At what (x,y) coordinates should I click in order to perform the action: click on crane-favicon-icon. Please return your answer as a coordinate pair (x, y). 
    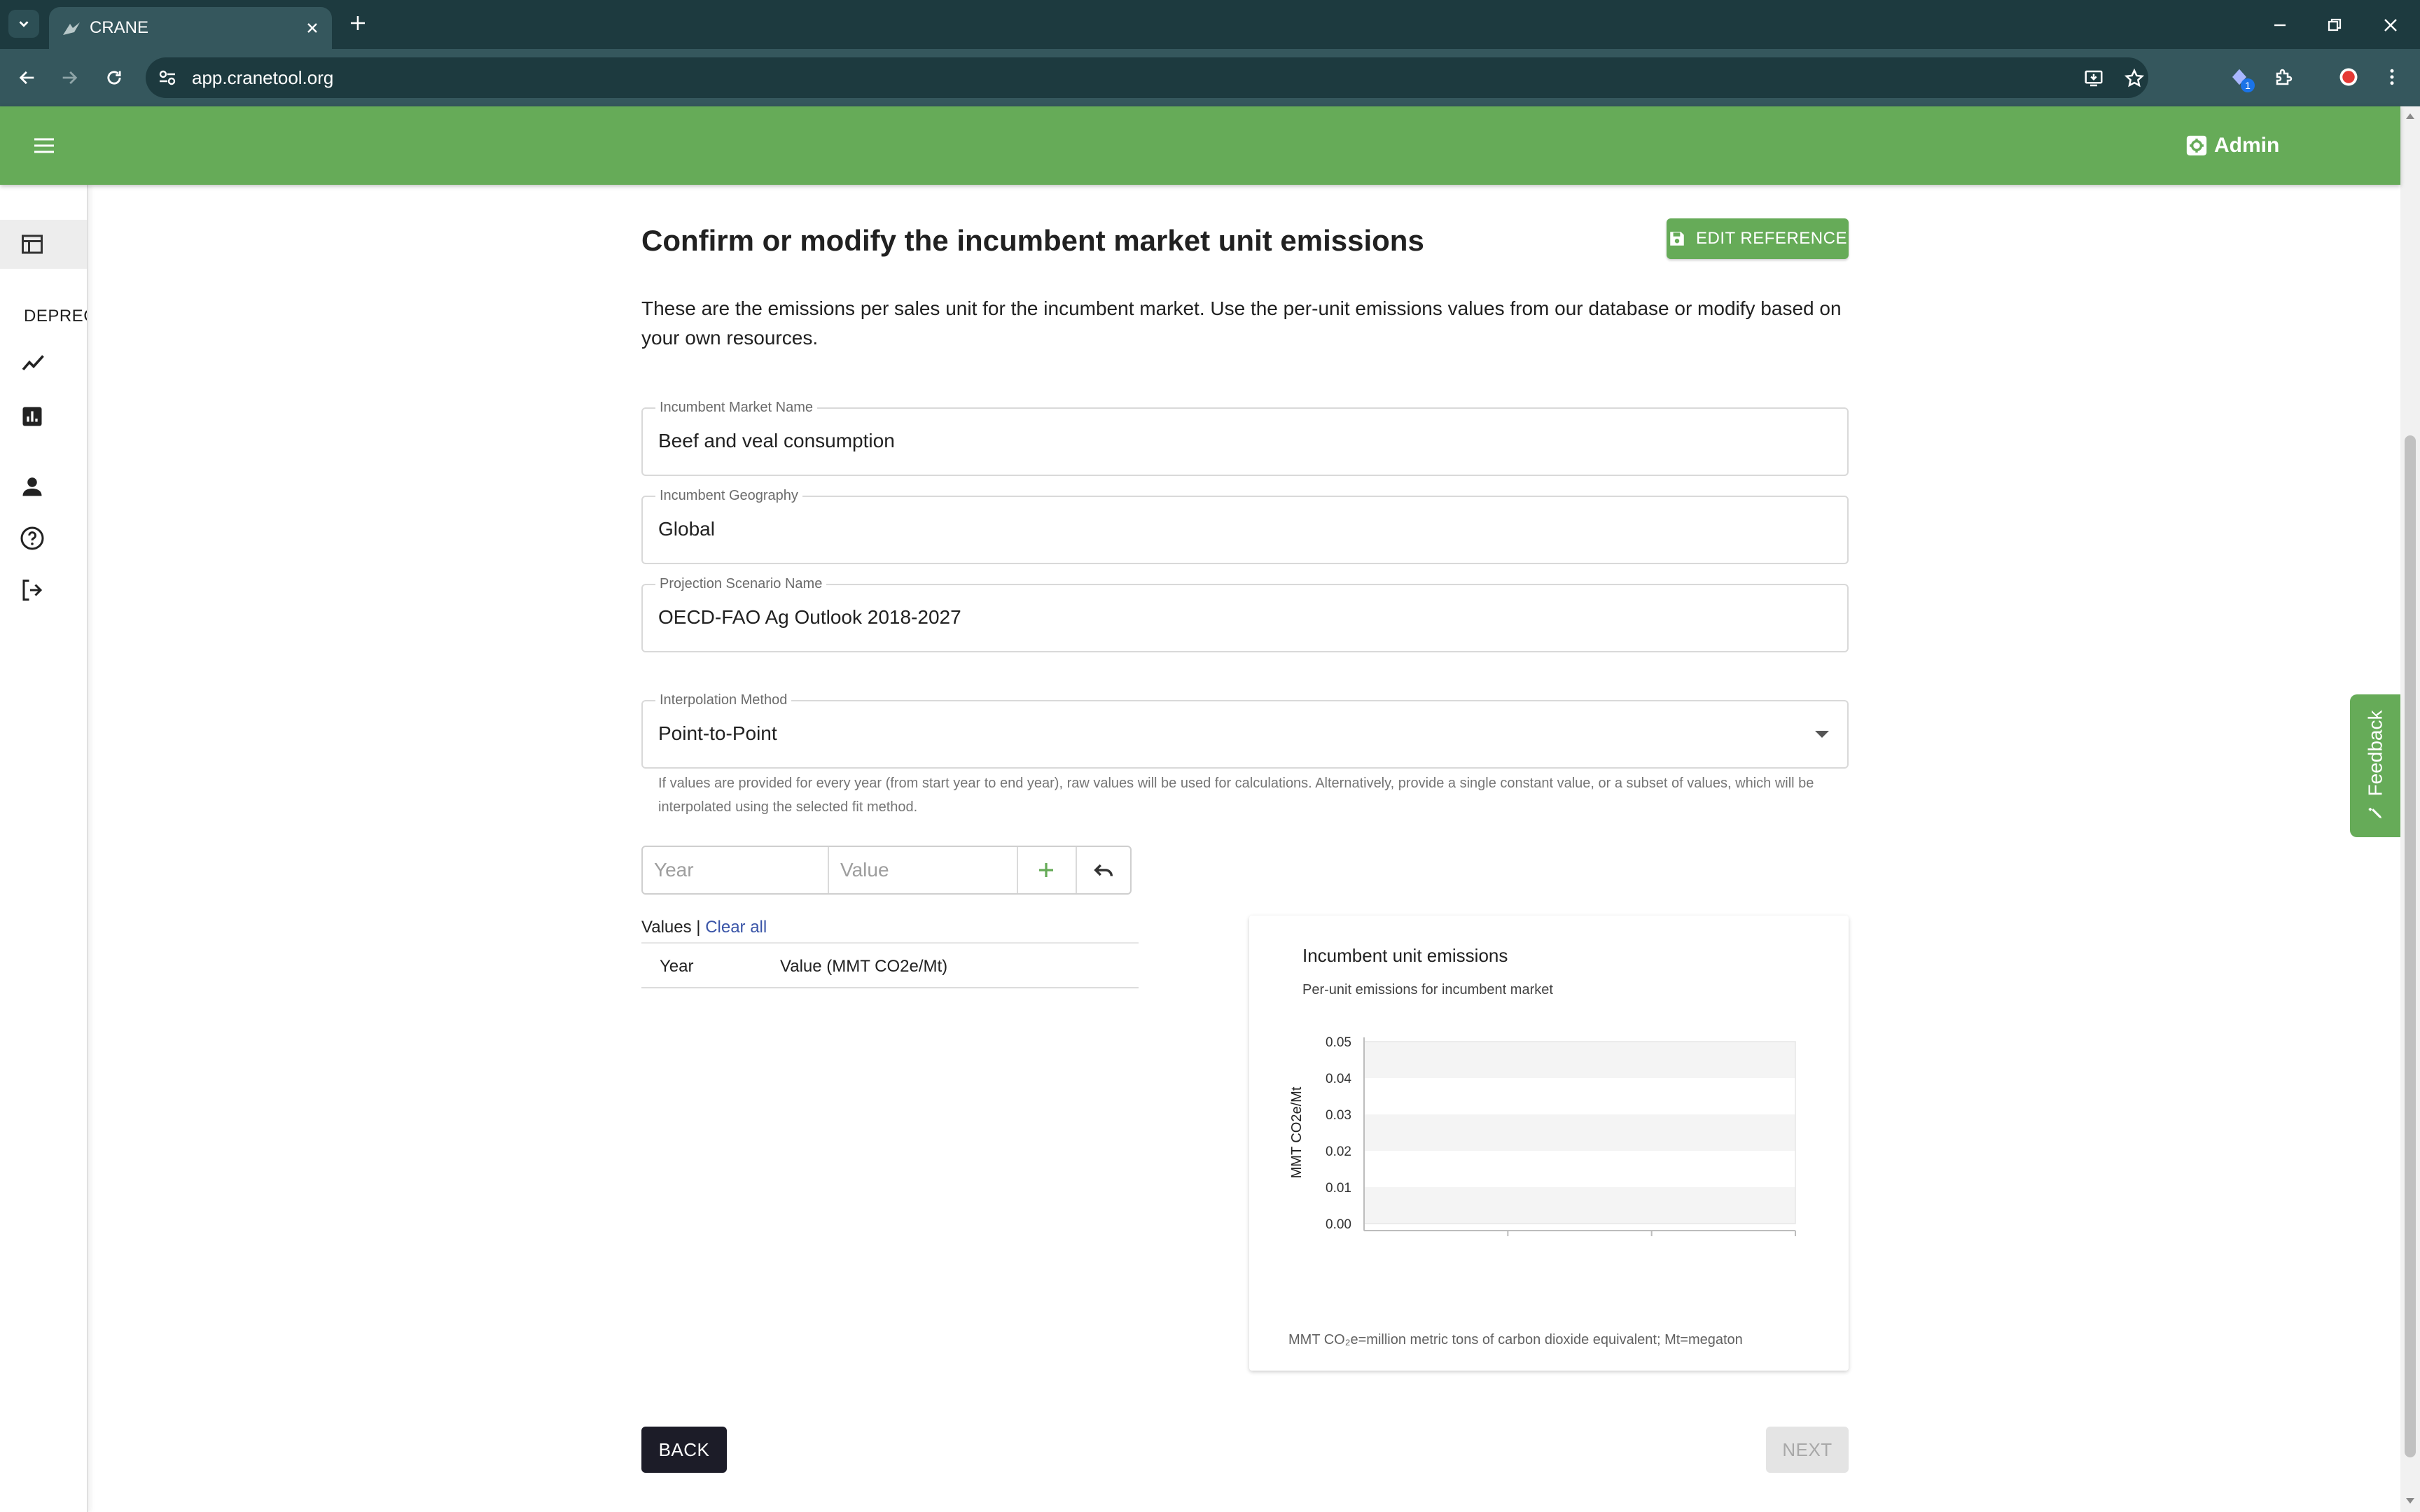
    Looking at the image, I should click on (71, 28).